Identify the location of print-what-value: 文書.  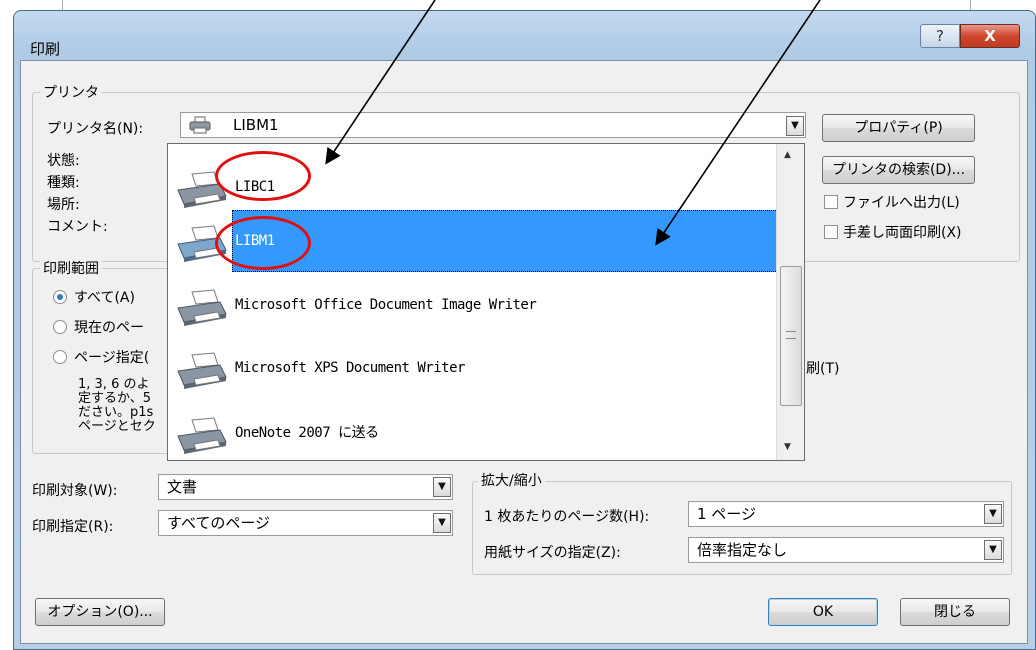
(182, 487).